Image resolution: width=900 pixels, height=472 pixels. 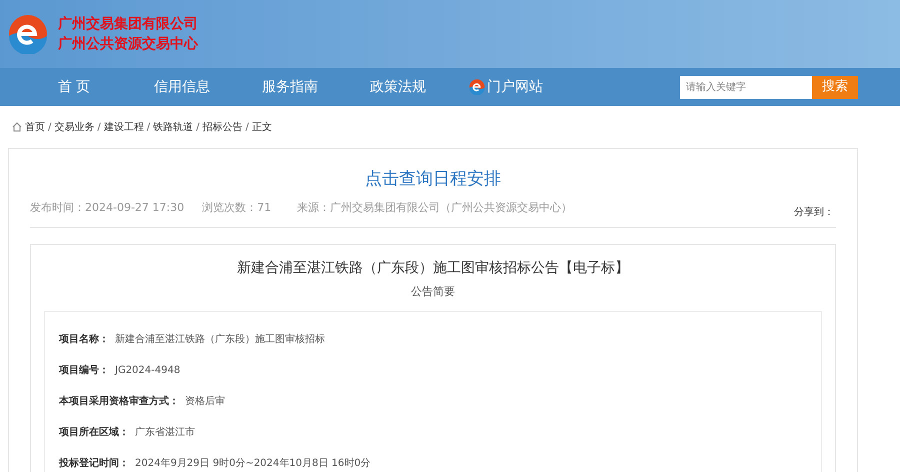 What do you see at coordinates (94, 463) in the screenshot?
I see `field-label: 投标登记时间：` at bounding box center [94, 463].